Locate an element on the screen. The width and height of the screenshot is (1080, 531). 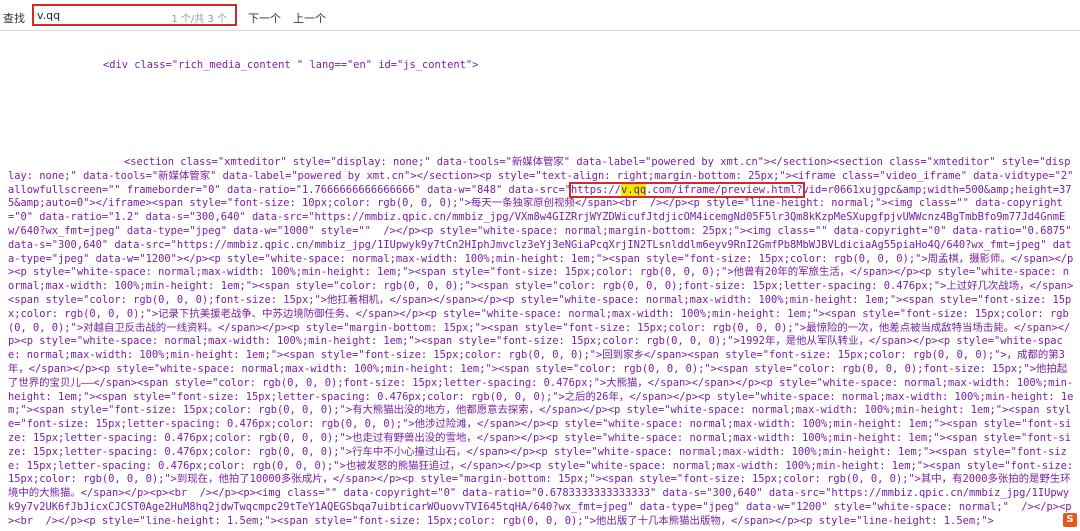
url-suffix: .com/iframe/preview.html? is located at coordinates (724, 189).